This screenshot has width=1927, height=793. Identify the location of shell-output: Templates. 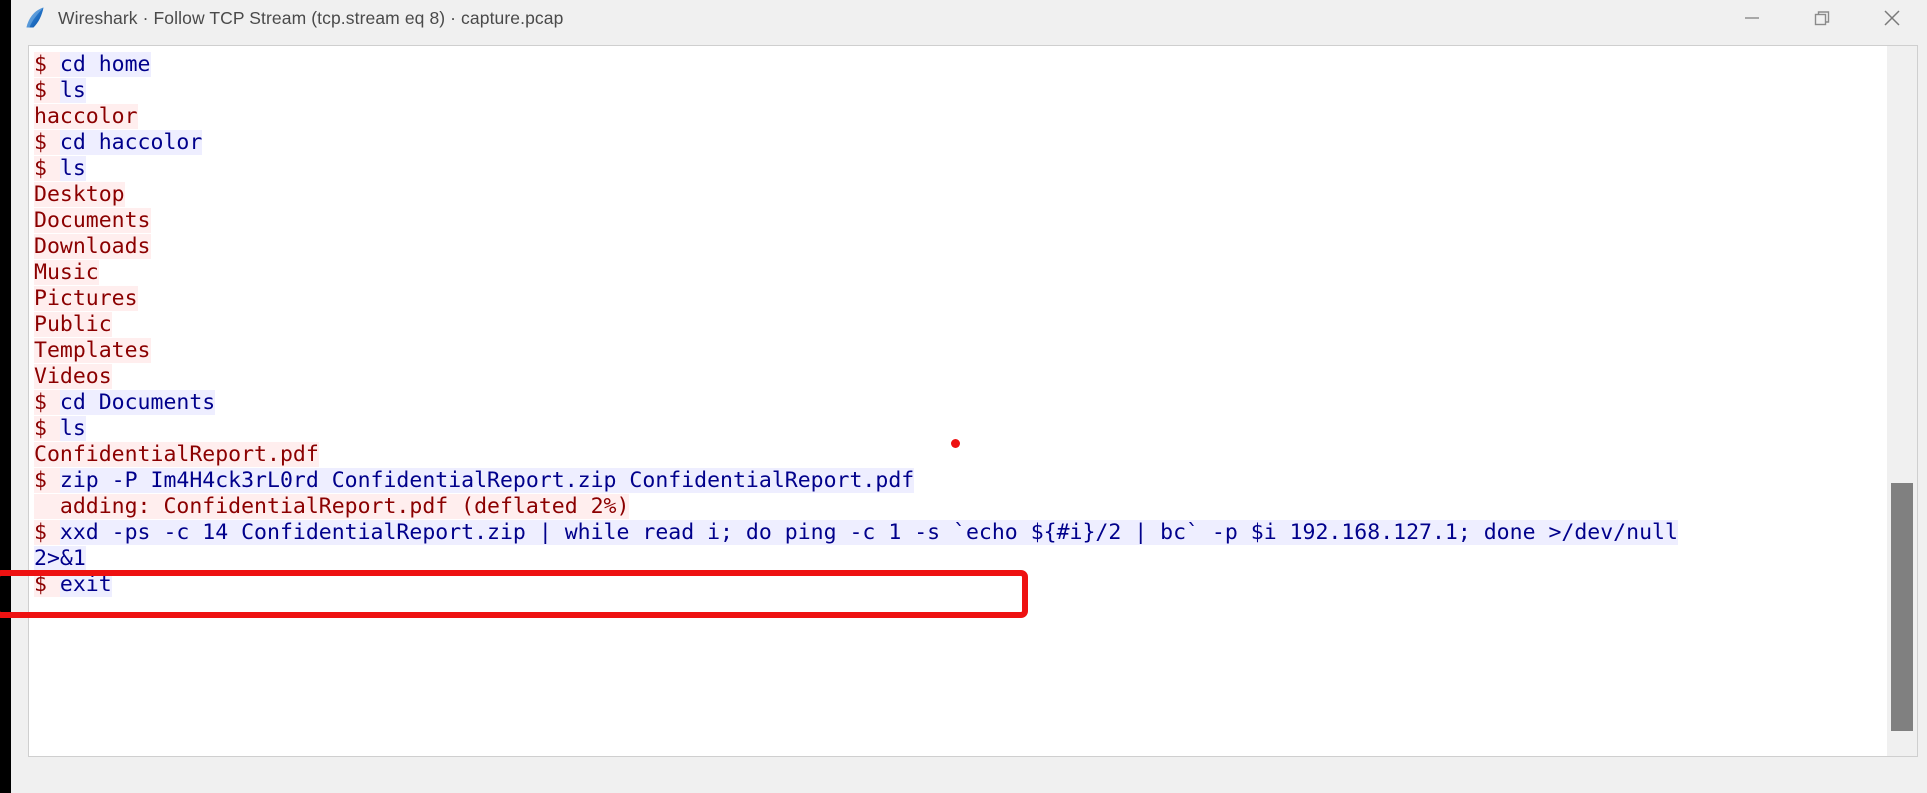
(92, 350).